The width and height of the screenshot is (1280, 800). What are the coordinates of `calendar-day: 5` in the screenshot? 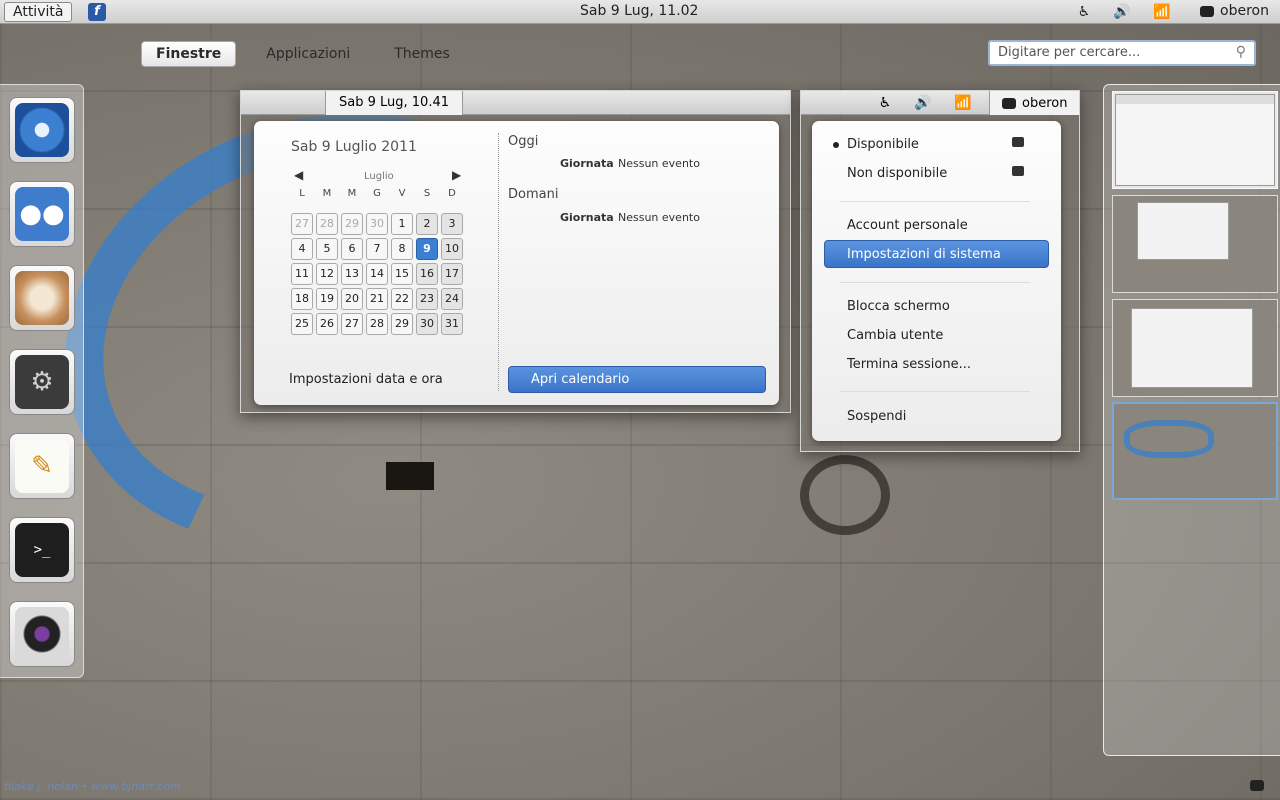 It's located at (327, 249).